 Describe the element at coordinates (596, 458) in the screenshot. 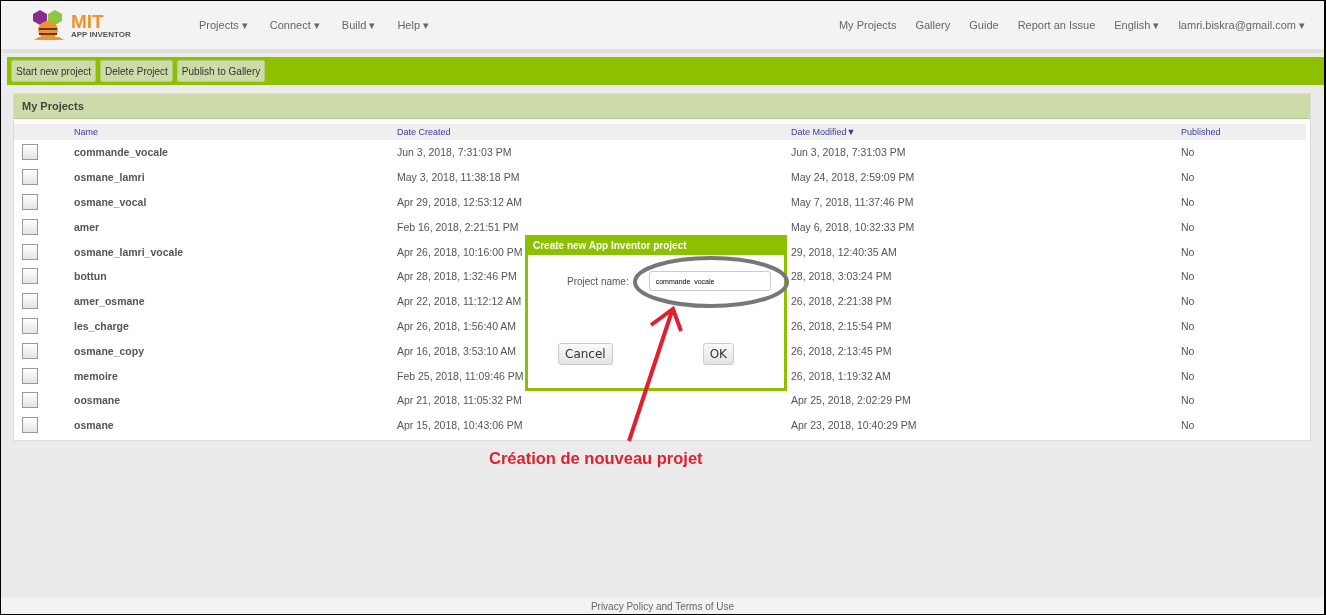

I see `annotation-caption: Création de nouveau projet` at that location.